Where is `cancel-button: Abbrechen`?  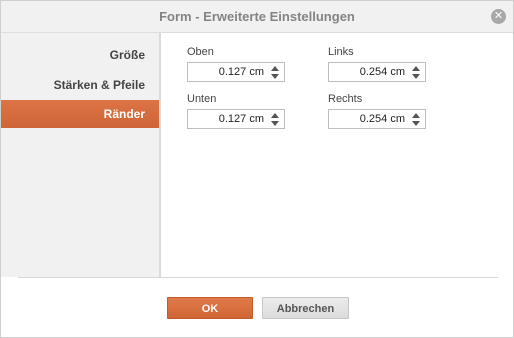
cancel-button: Abbrechen is located at coordinates (305, 308).